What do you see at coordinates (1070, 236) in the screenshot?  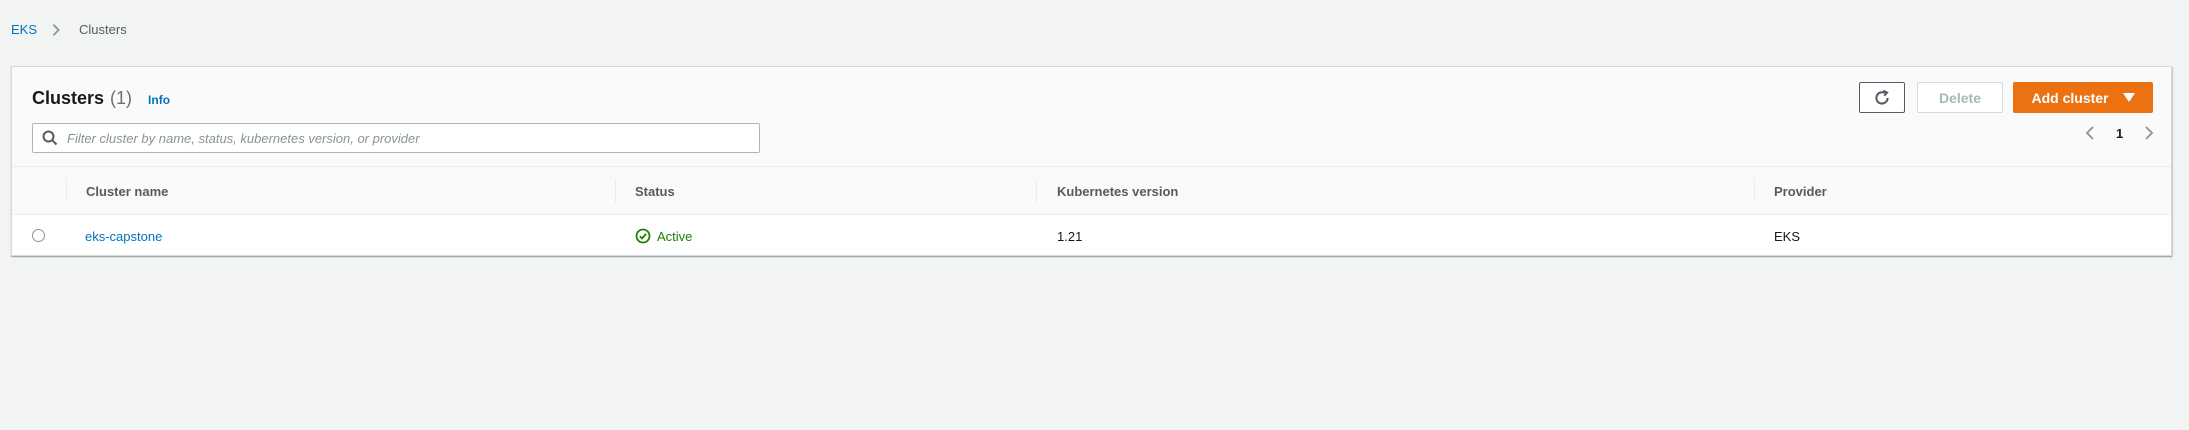 I see `cell-kubernetes-version: 1.21` at bounding box center [1070, 236].